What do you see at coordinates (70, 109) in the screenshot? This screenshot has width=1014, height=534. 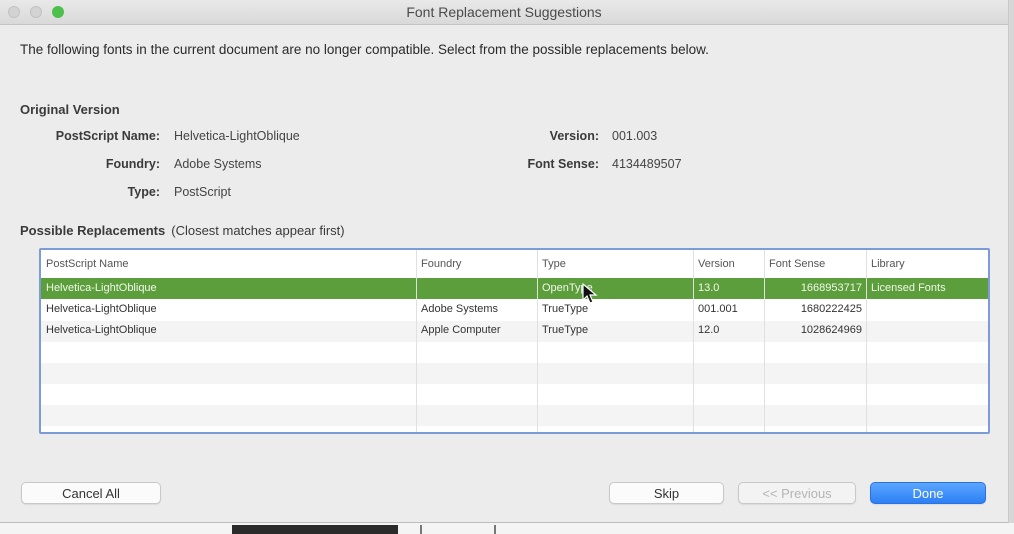 I see `original-version-heading: Original Version` at bounding box center [70, 109].